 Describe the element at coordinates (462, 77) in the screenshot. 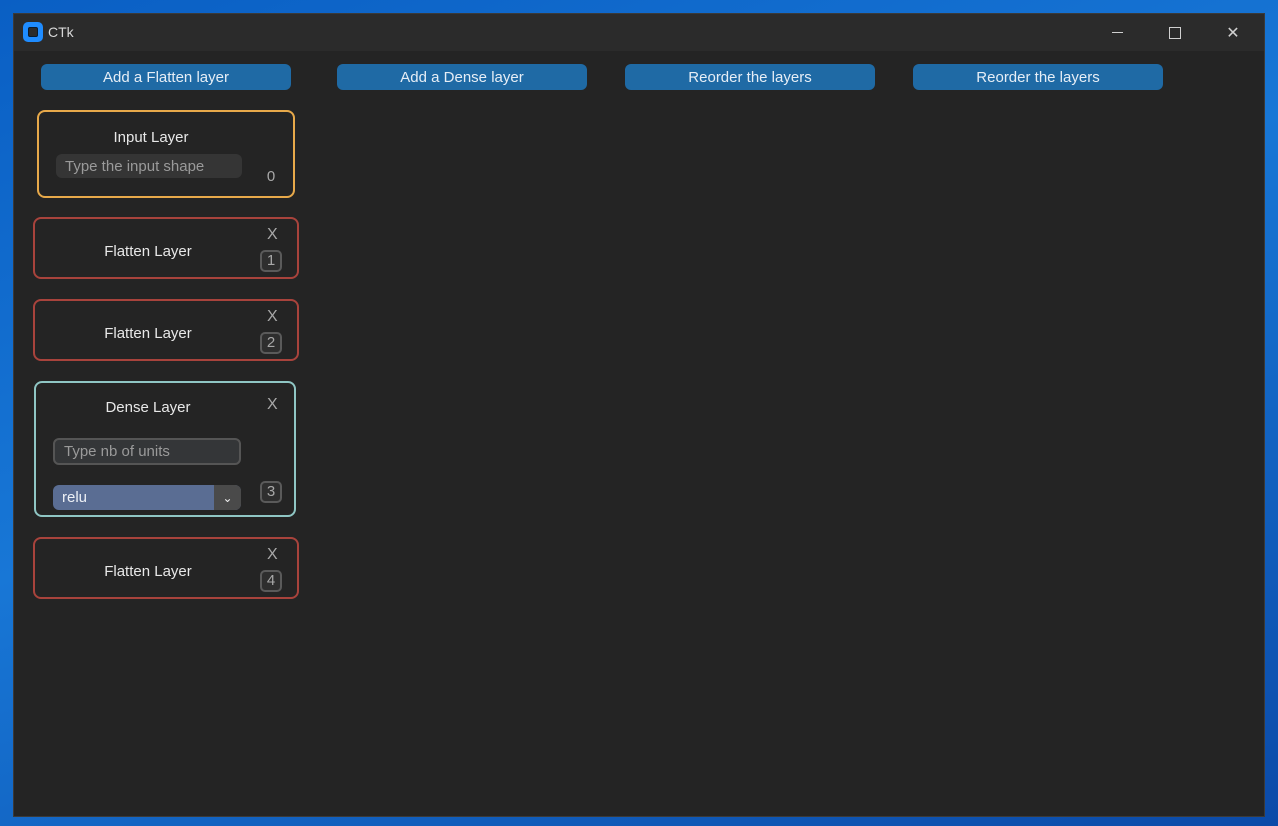

I see `add-dense-layer-button: Add a Dense layer` at that location.